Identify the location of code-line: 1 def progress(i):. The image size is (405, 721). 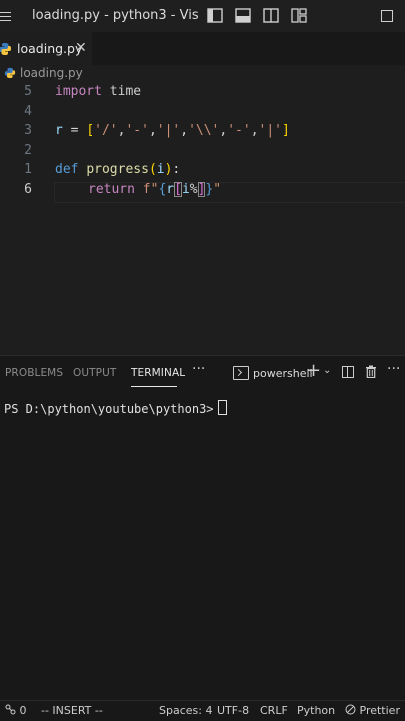
(202, 172).